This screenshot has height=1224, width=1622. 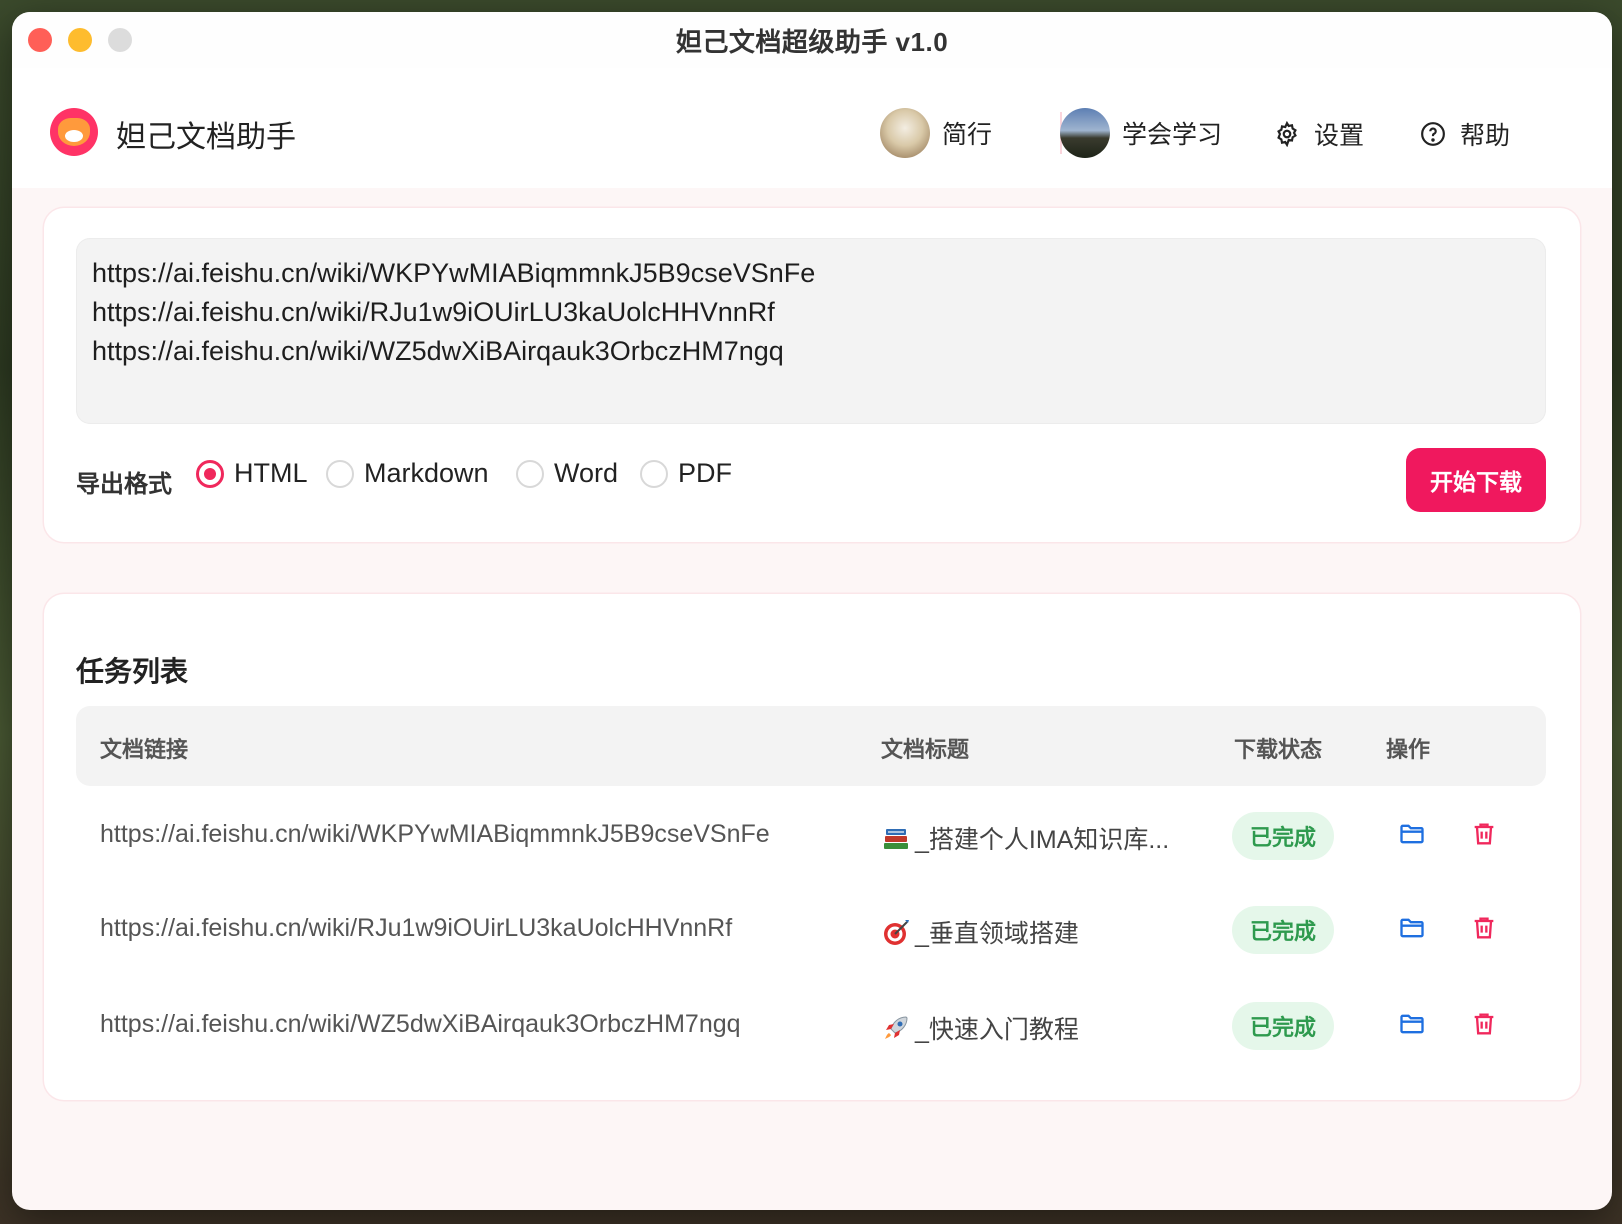 I want to click on format-radio-markdown: Markdown, so click(x=407, y=473).